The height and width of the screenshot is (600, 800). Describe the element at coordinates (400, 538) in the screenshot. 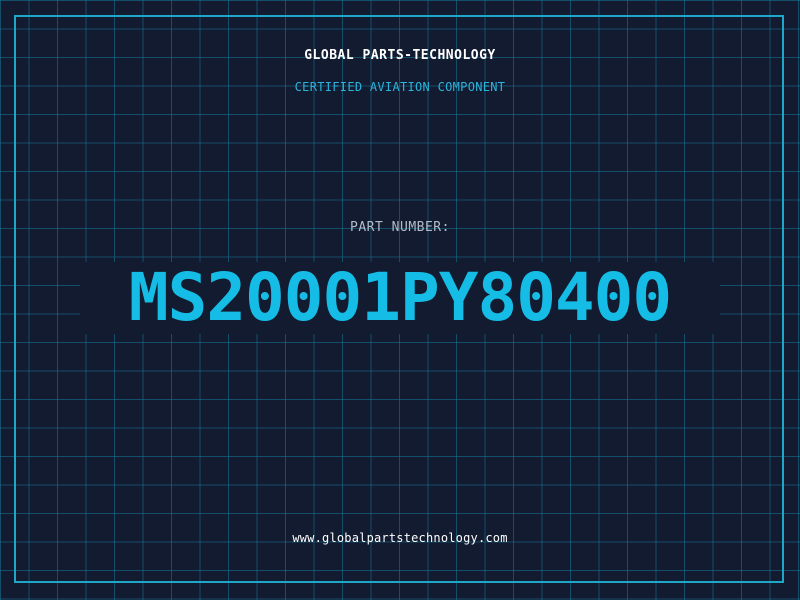

I see `website-url: www.globalpartstechnology.com` at that location.